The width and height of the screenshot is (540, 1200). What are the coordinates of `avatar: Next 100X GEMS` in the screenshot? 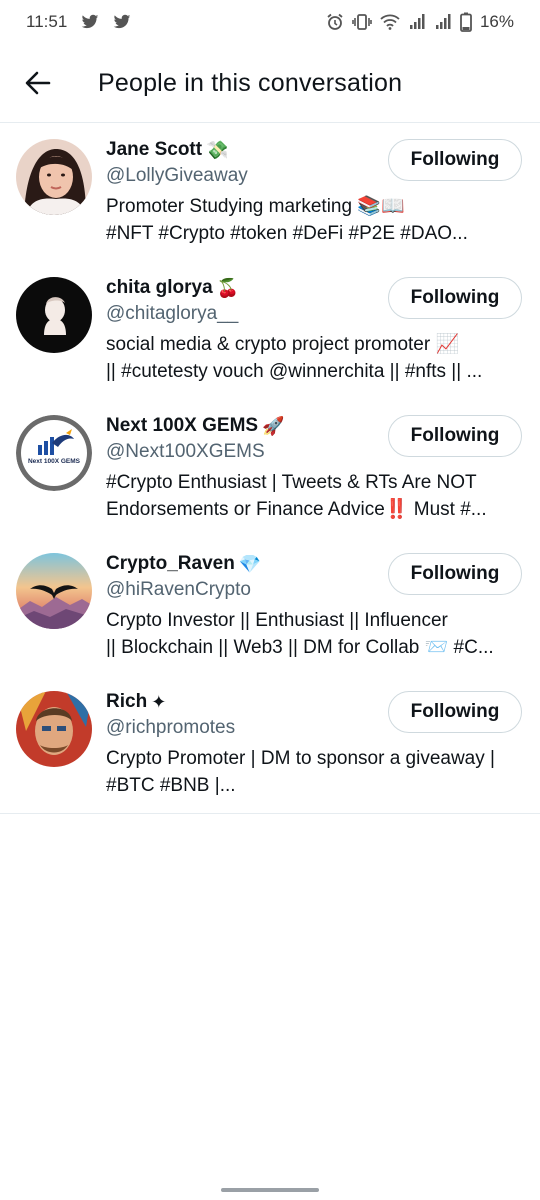 It's located at (54, 453).